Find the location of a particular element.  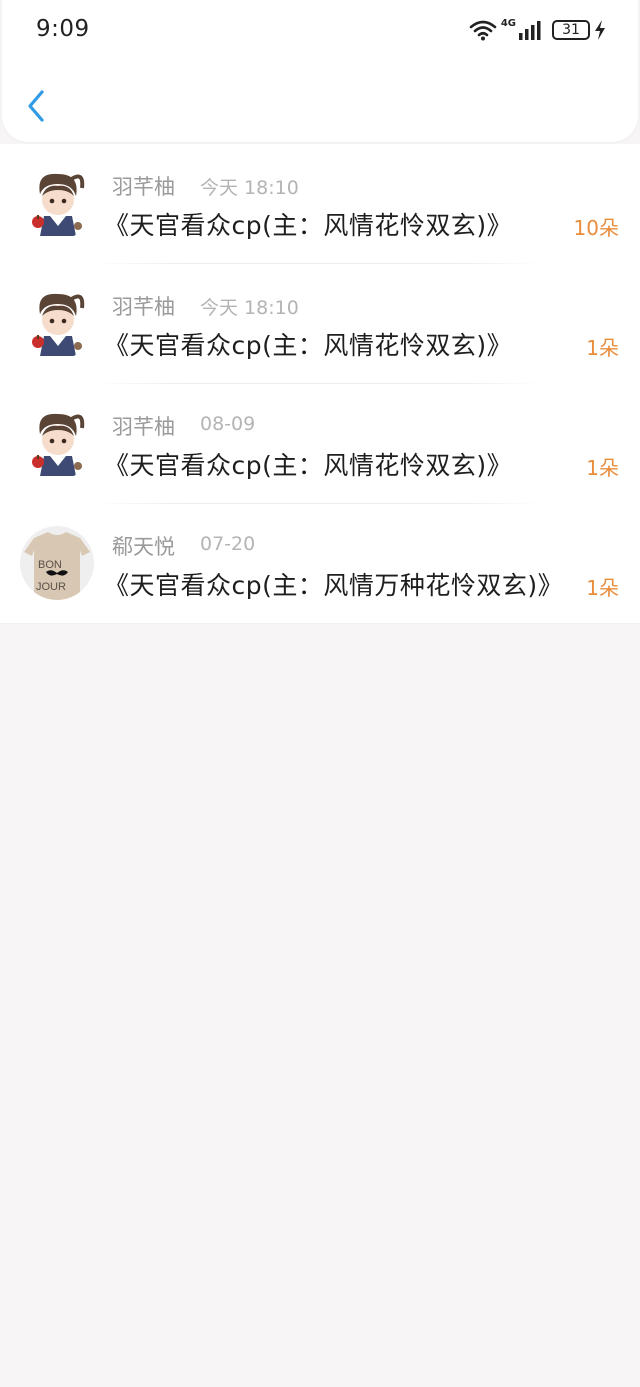

chevron-left-icon is located at coordinates (36, 108).